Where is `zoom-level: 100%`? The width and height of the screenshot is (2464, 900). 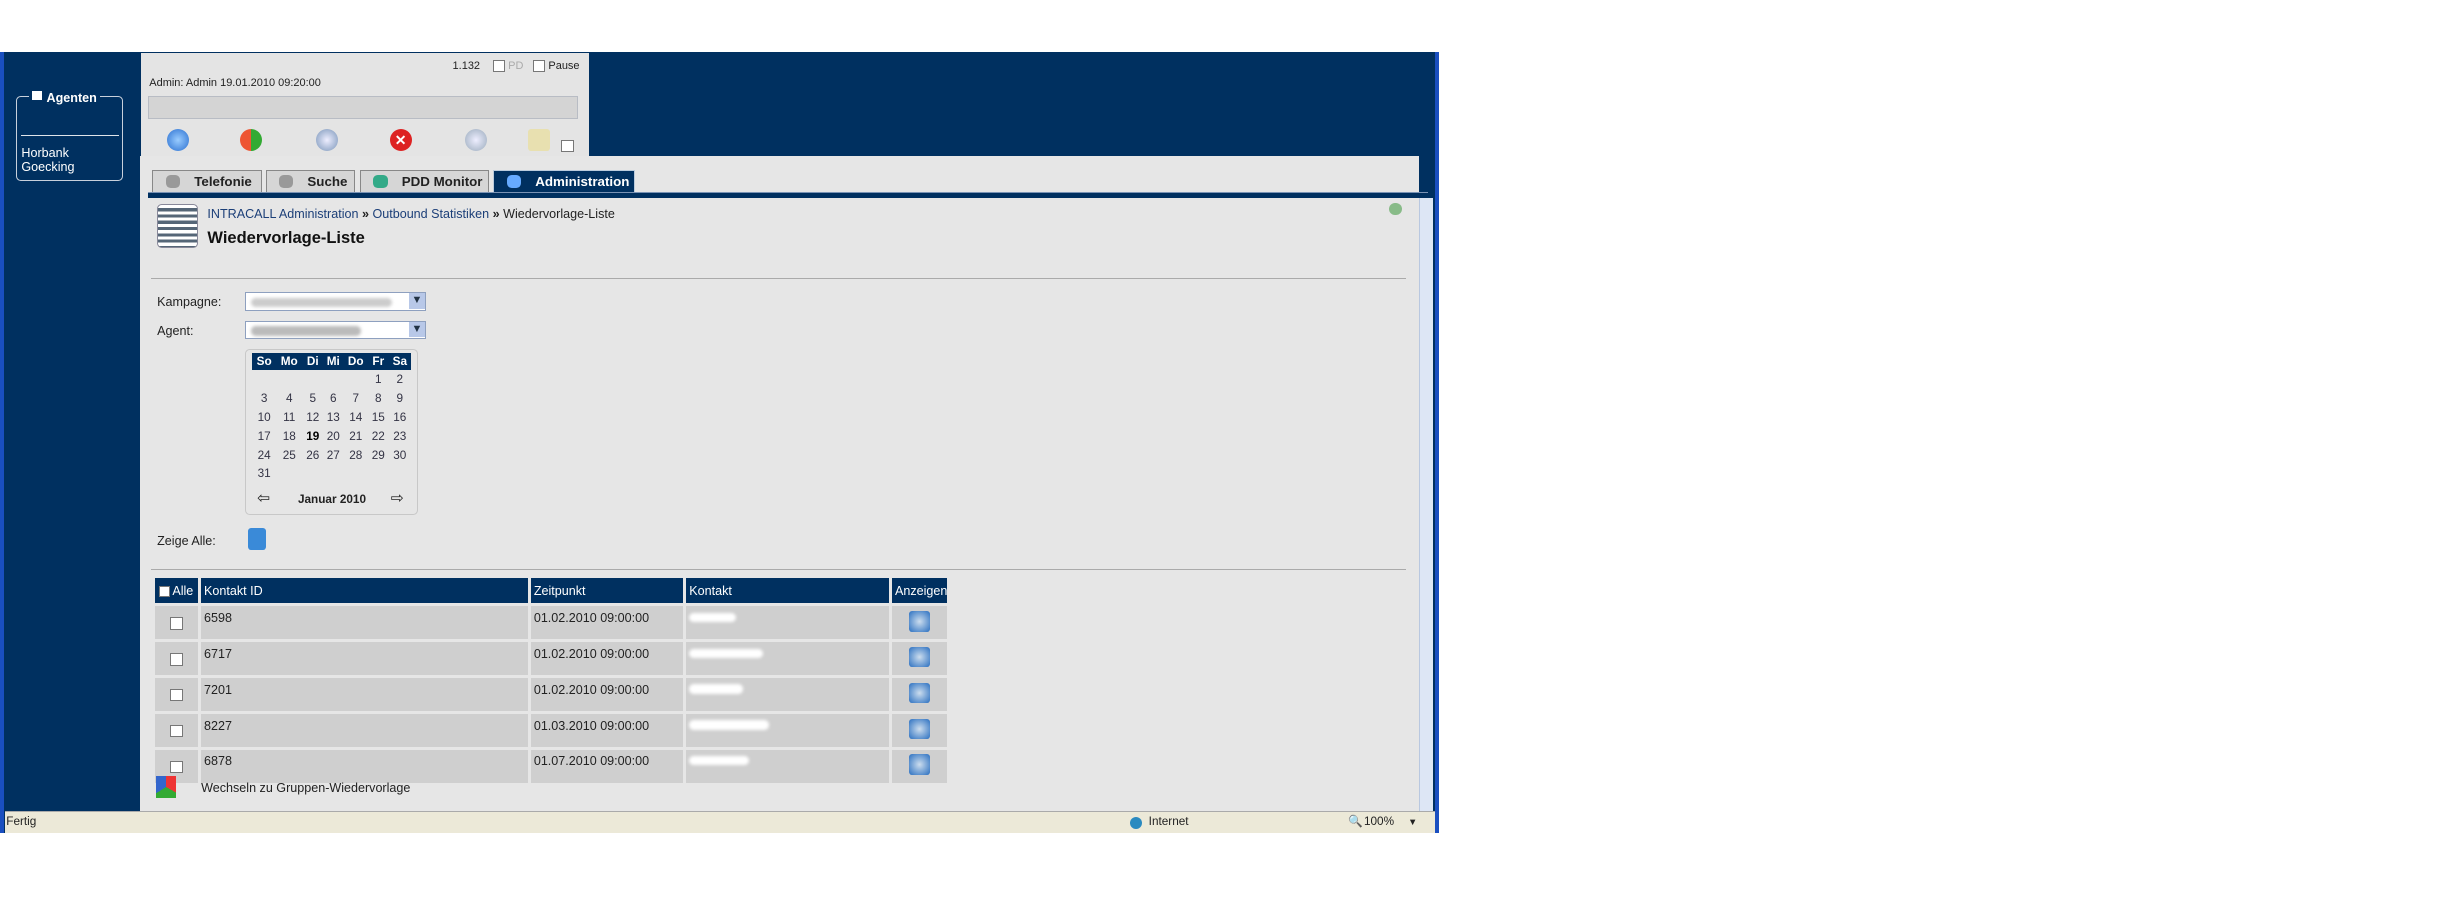 zoom-level: 100% is located at coordinates (1379, 822).